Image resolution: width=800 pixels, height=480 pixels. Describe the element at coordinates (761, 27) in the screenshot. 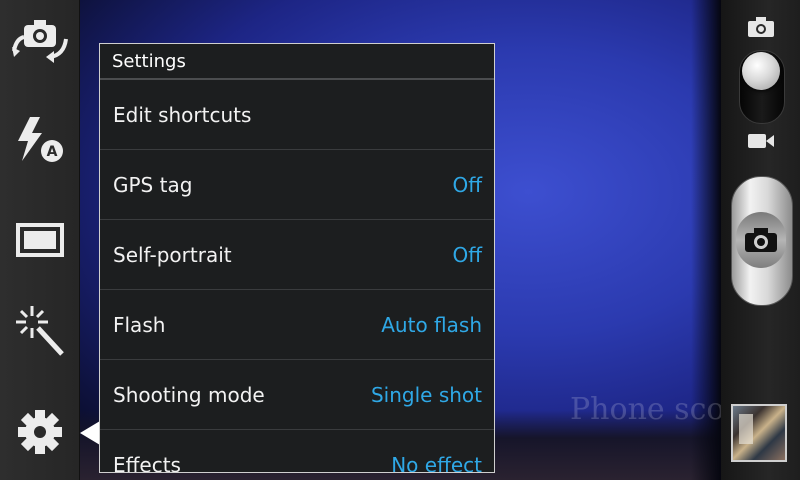

I see `camera-mode-icon` at that location.